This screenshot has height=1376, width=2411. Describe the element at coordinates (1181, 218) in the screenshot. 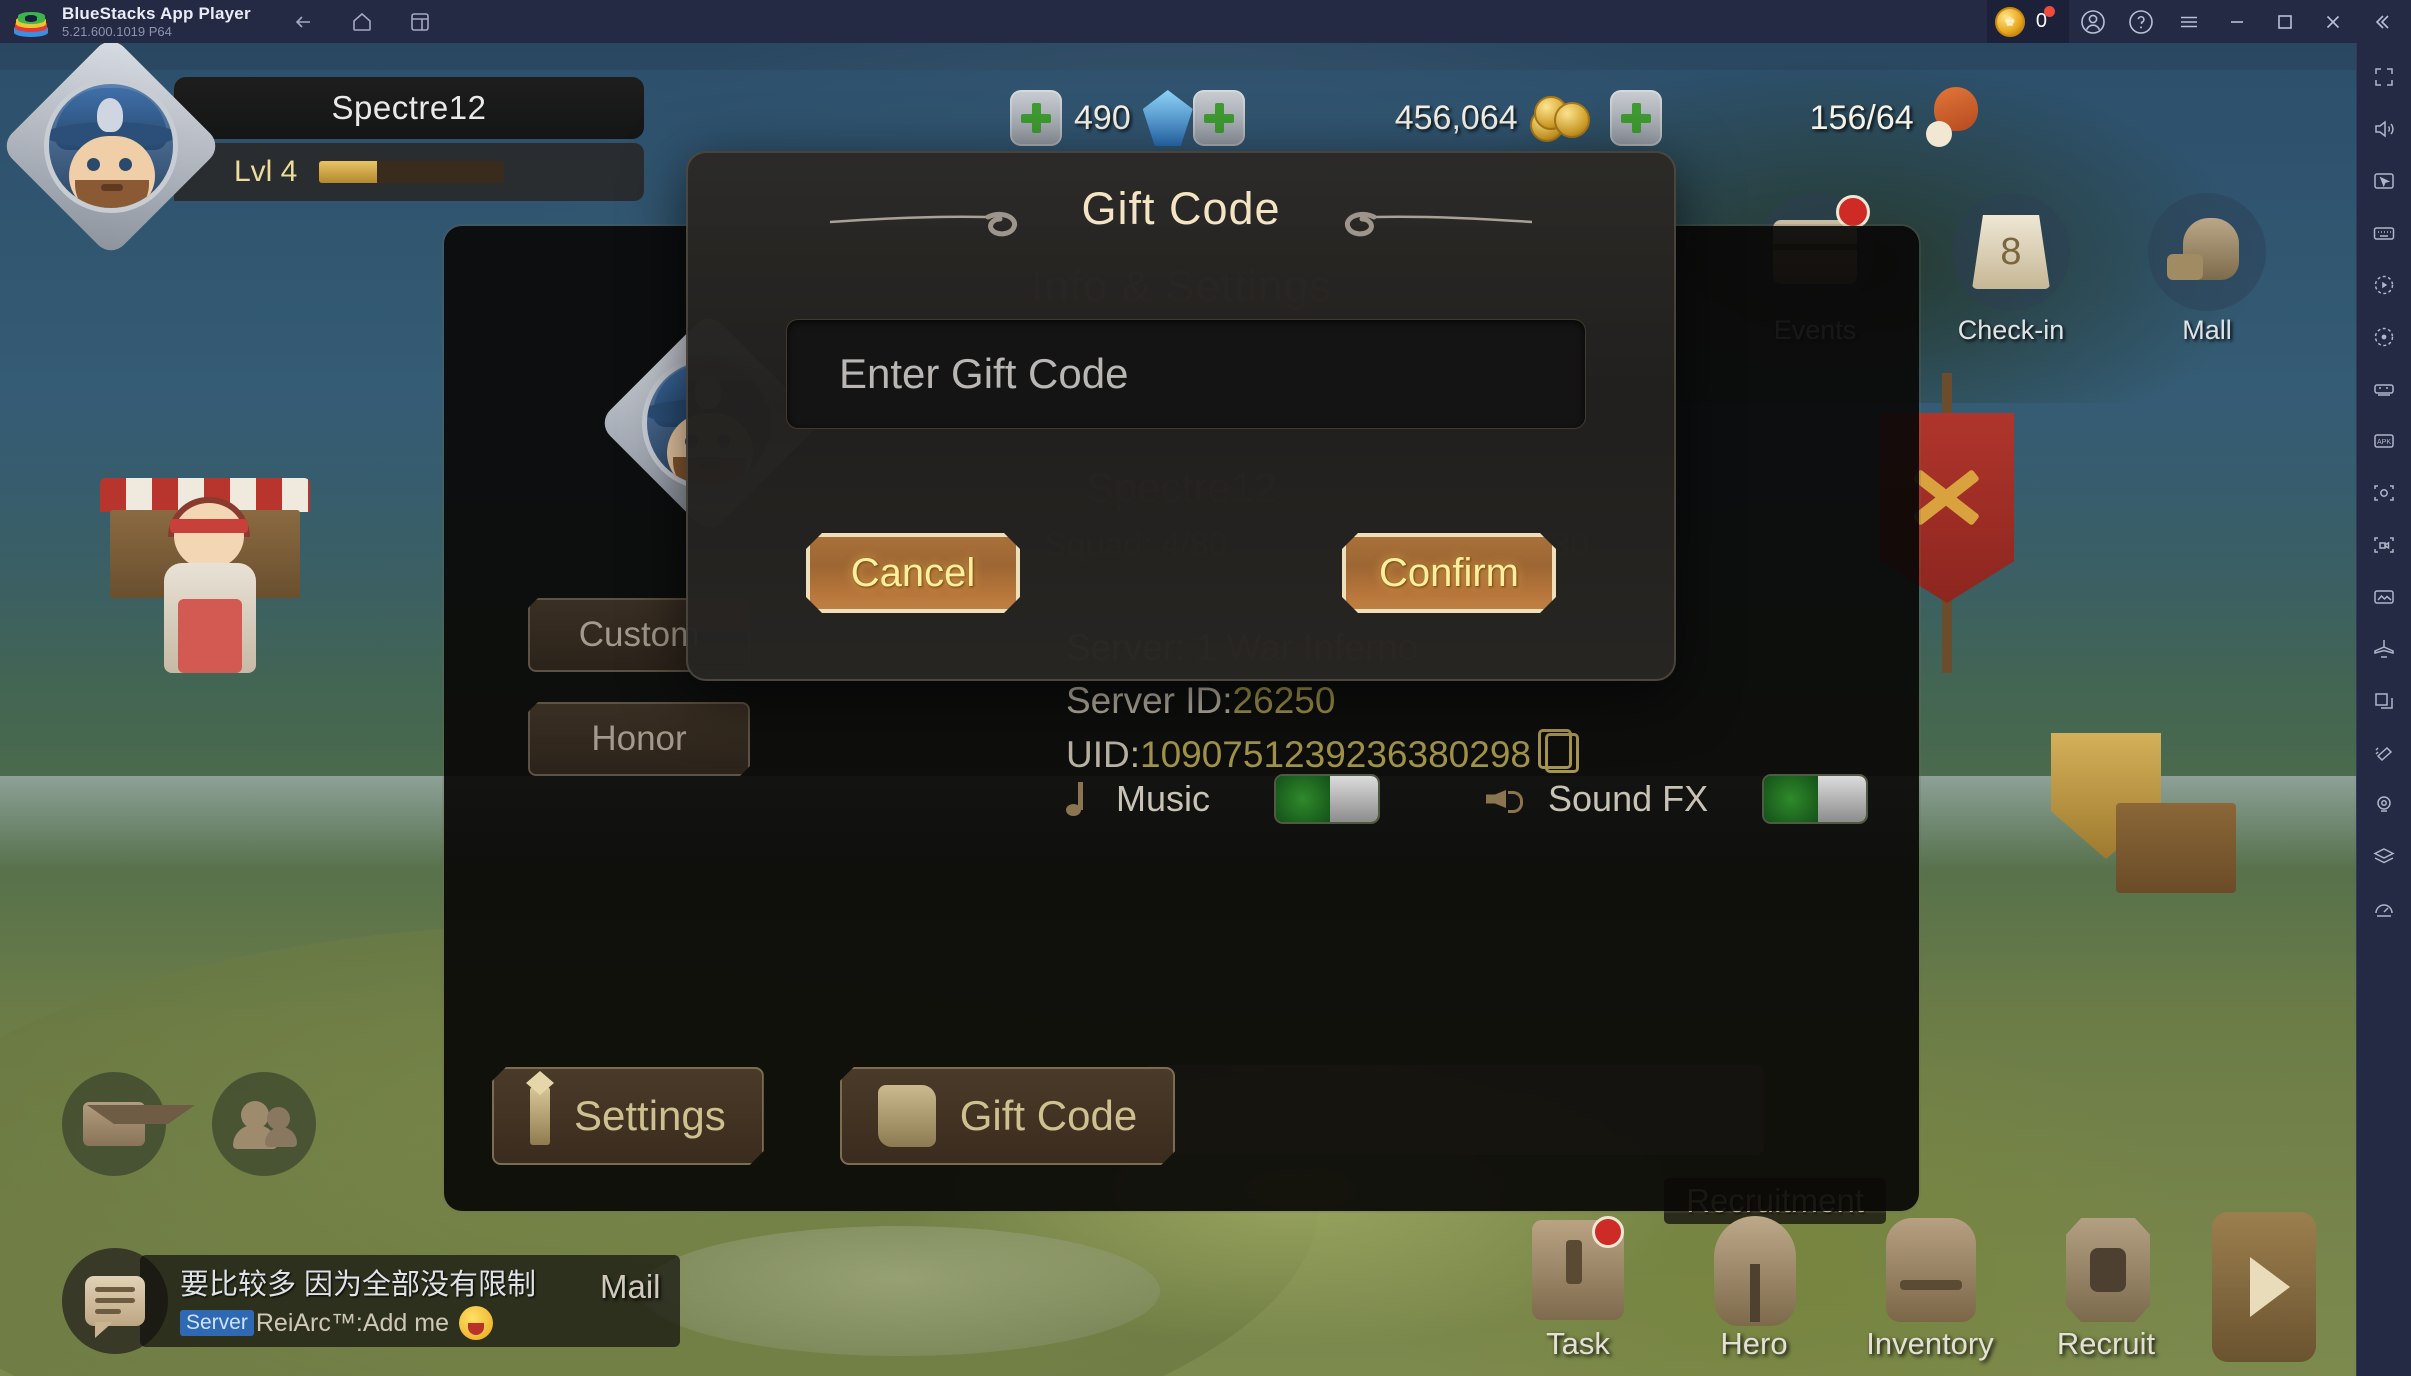

I see `gift-modal-header: Gift Code` at that location.